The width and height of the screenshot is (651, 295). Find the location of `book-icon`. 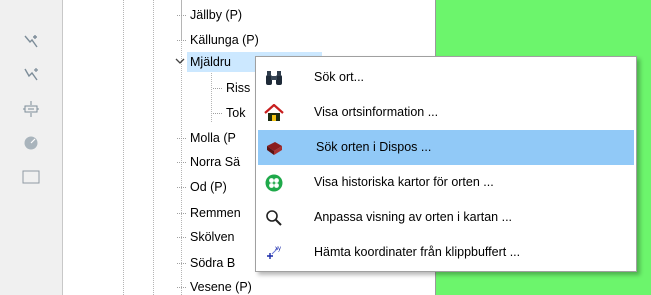

book-icon is located at coordinates (274, 148).